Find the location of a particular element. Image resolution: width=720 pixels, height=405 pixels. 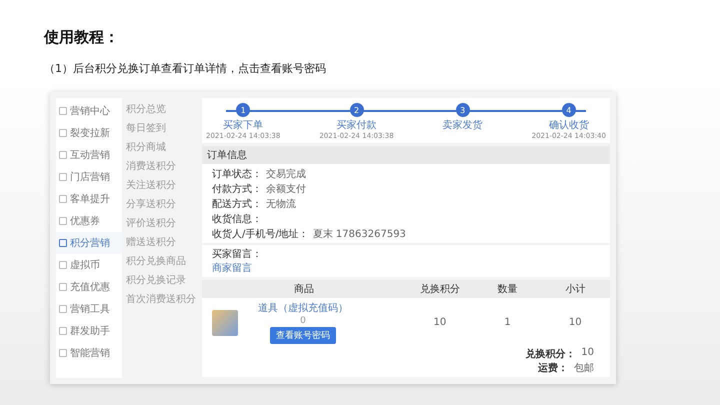

note-link: 商家留言 is located at coordinates (406, 268).